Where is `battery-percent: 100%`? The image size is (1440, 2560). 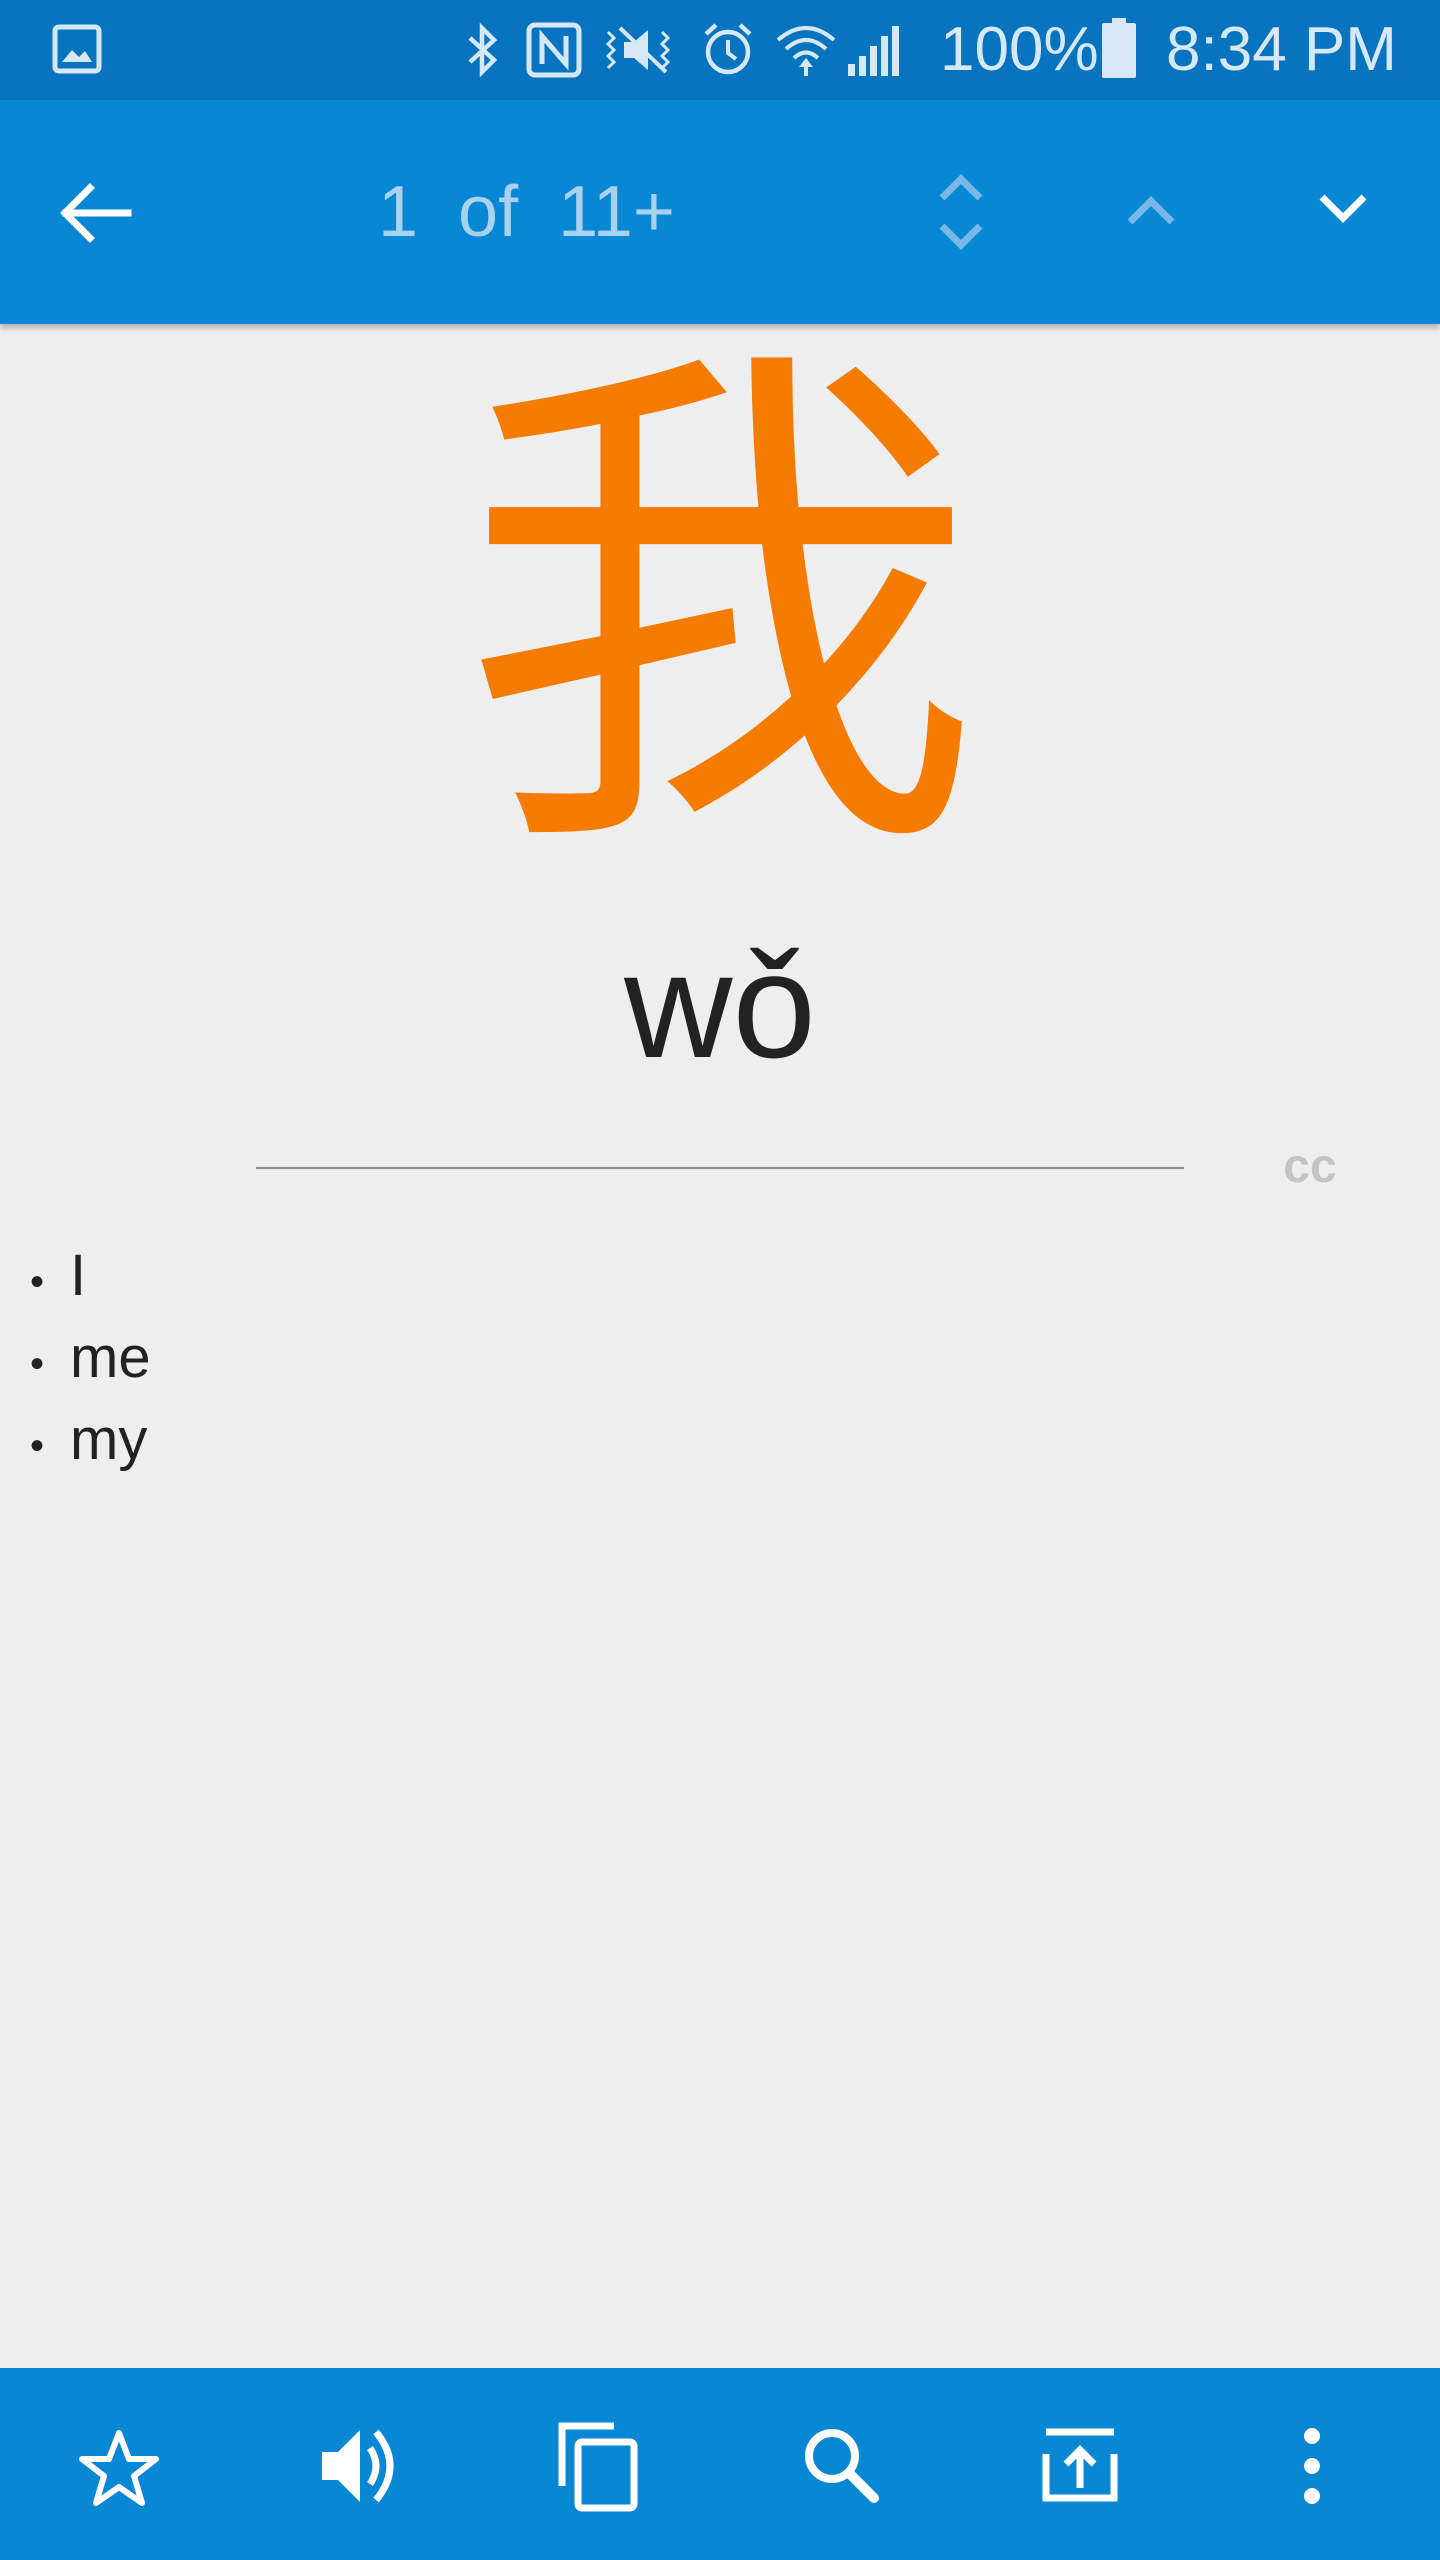
battery-percent: 100% is located at coordinates (1019, 49).